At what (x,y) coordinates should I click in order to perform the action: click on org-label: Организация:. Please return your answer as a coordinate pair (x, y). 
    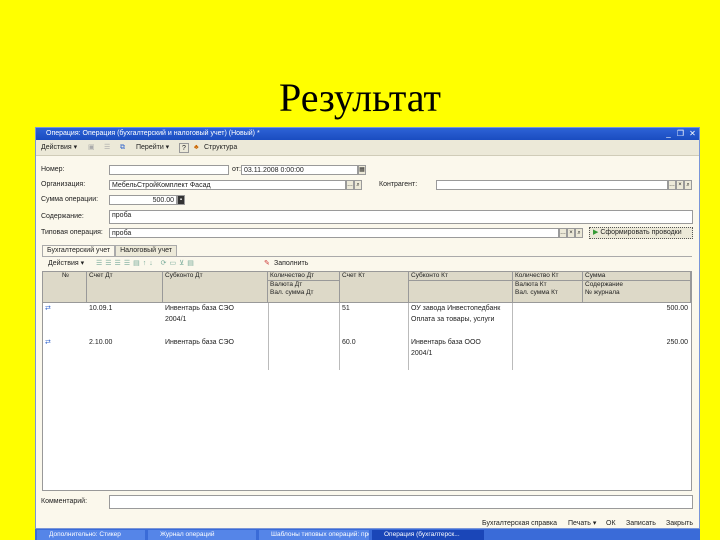
    Looking at the image, I should click on (63, 184).